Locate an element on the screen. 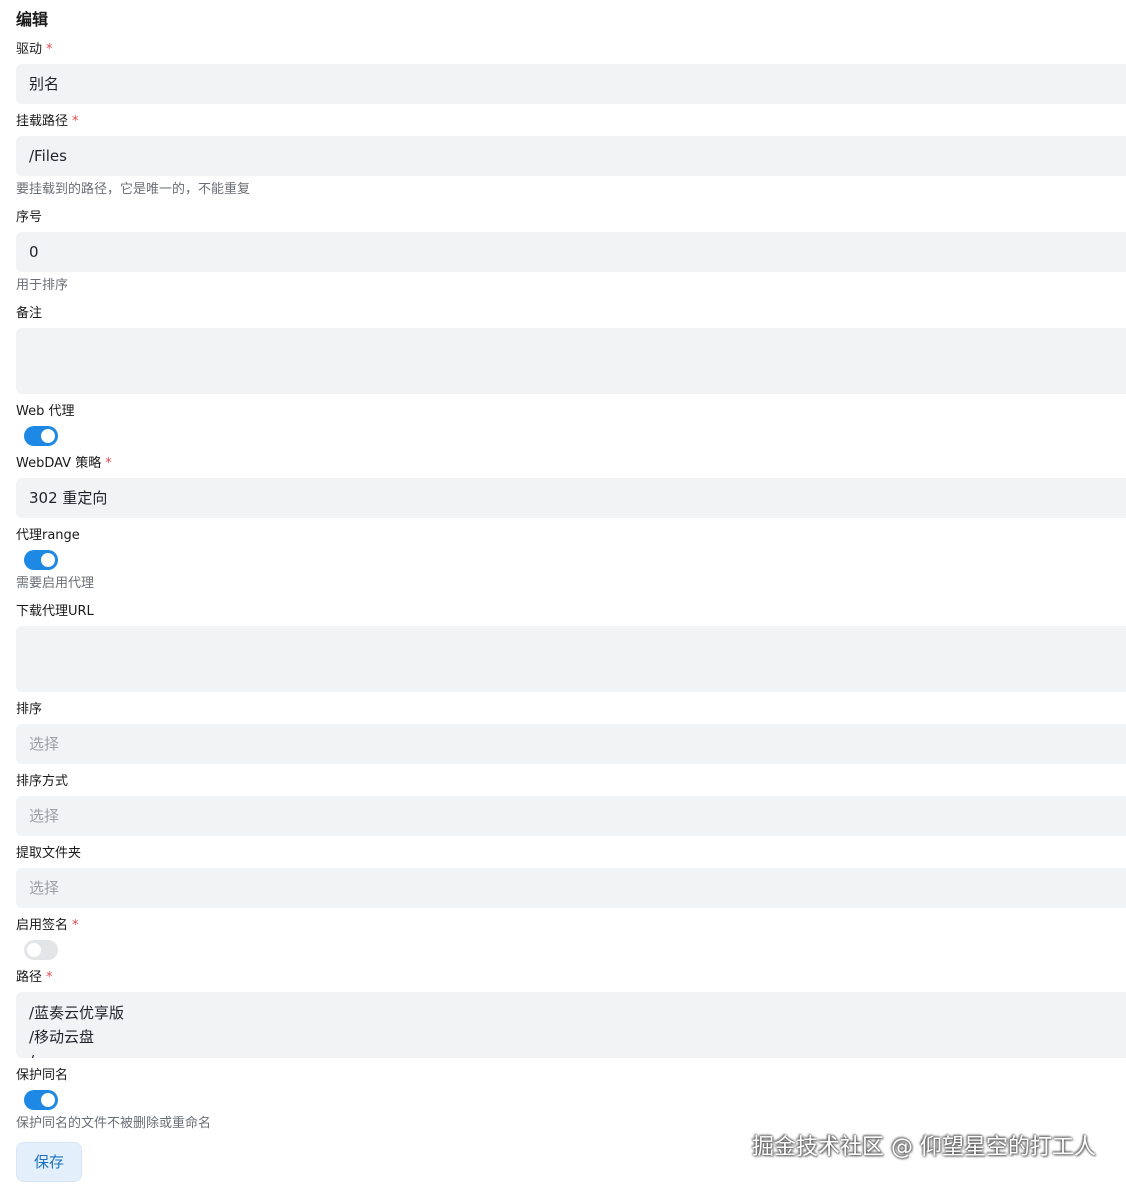  extract-folder-label: 提取文件夹 is located at coordinates (48, 854).